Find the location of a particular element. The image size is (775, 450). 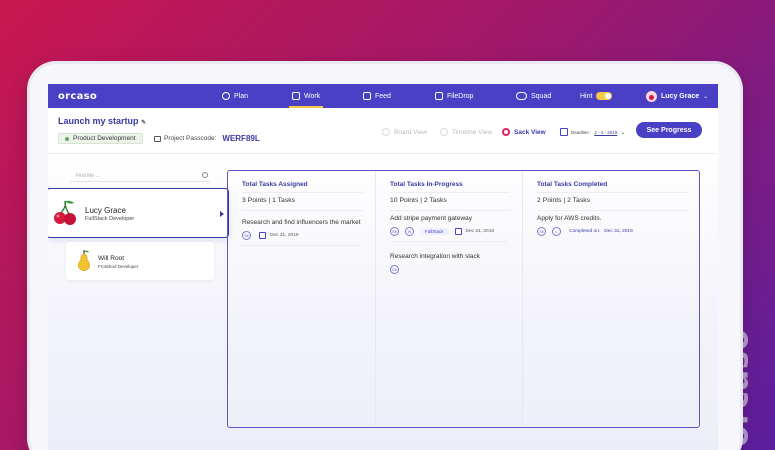

nav-item-work: Work is located at coordinates (306, 96).